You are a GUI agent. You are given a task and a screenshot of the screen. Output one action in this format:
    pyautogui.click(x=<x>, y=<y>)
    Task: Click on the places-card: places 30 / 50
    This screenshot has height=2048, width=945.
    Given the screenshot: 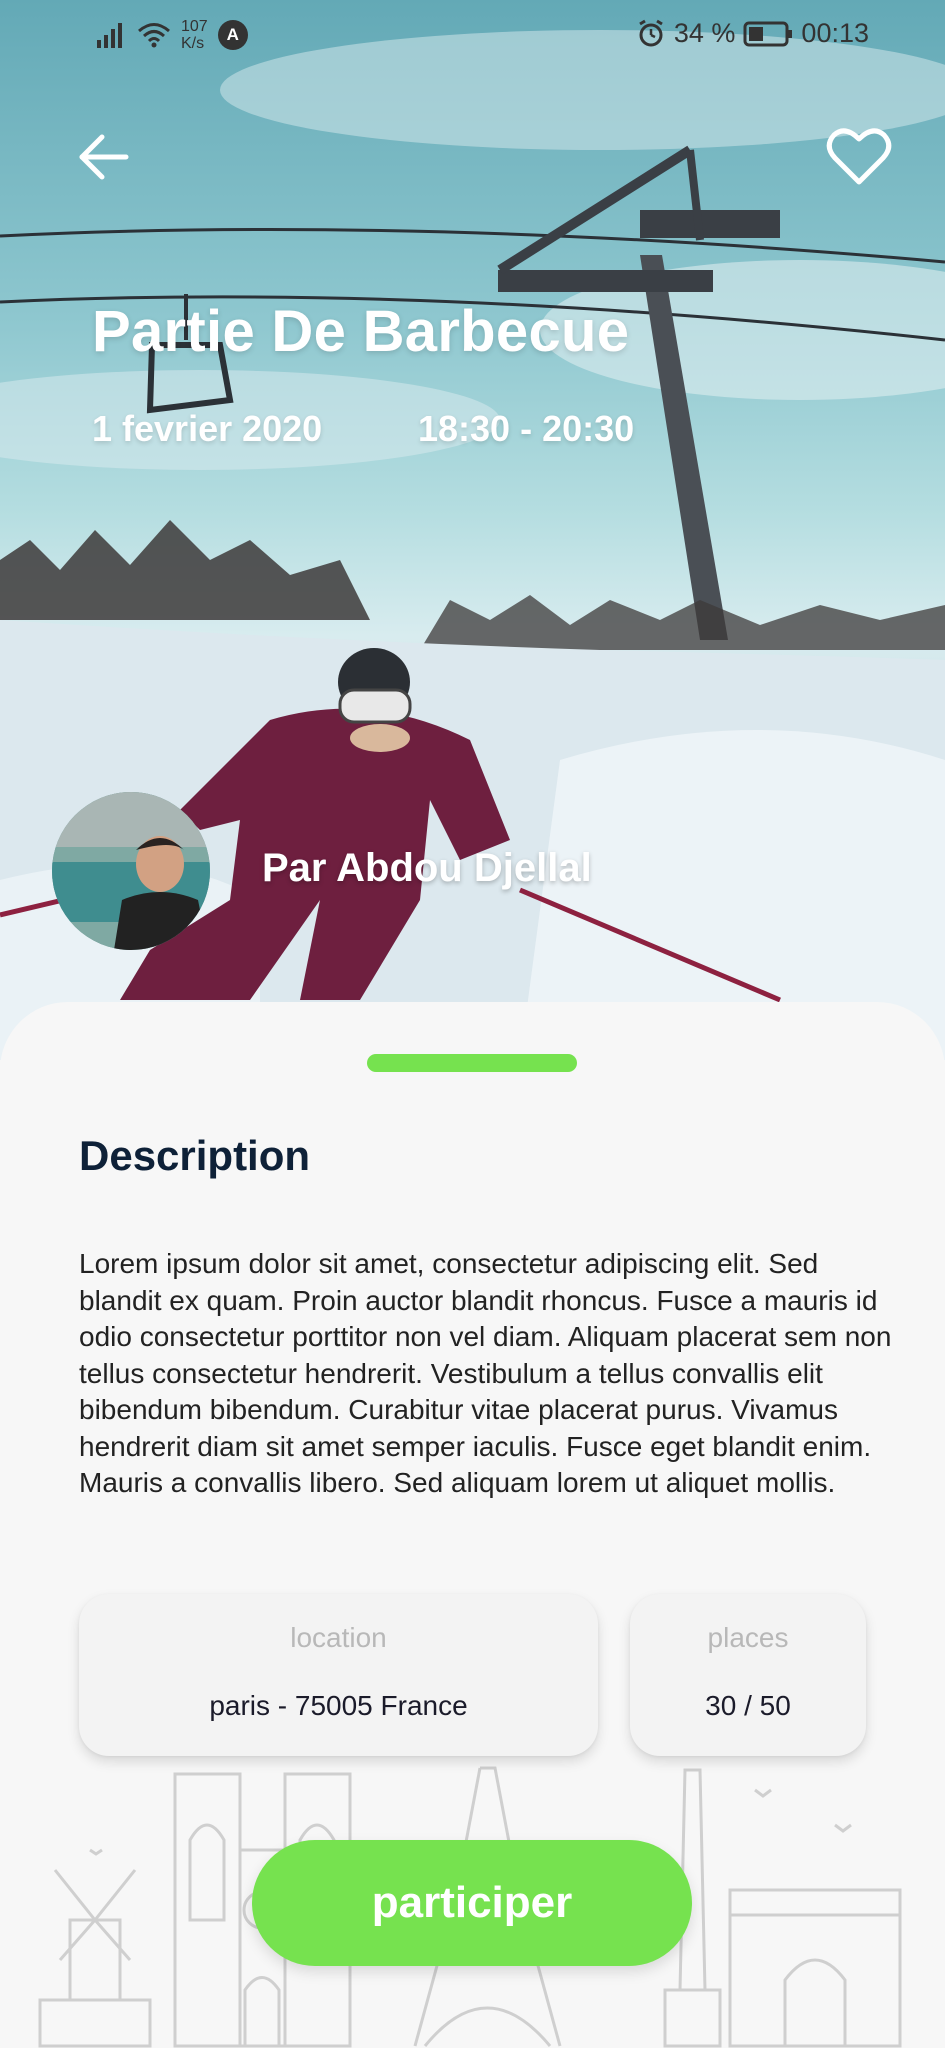 What is the action you would take?
    pyautogui.click(x=748, y=1675)
    